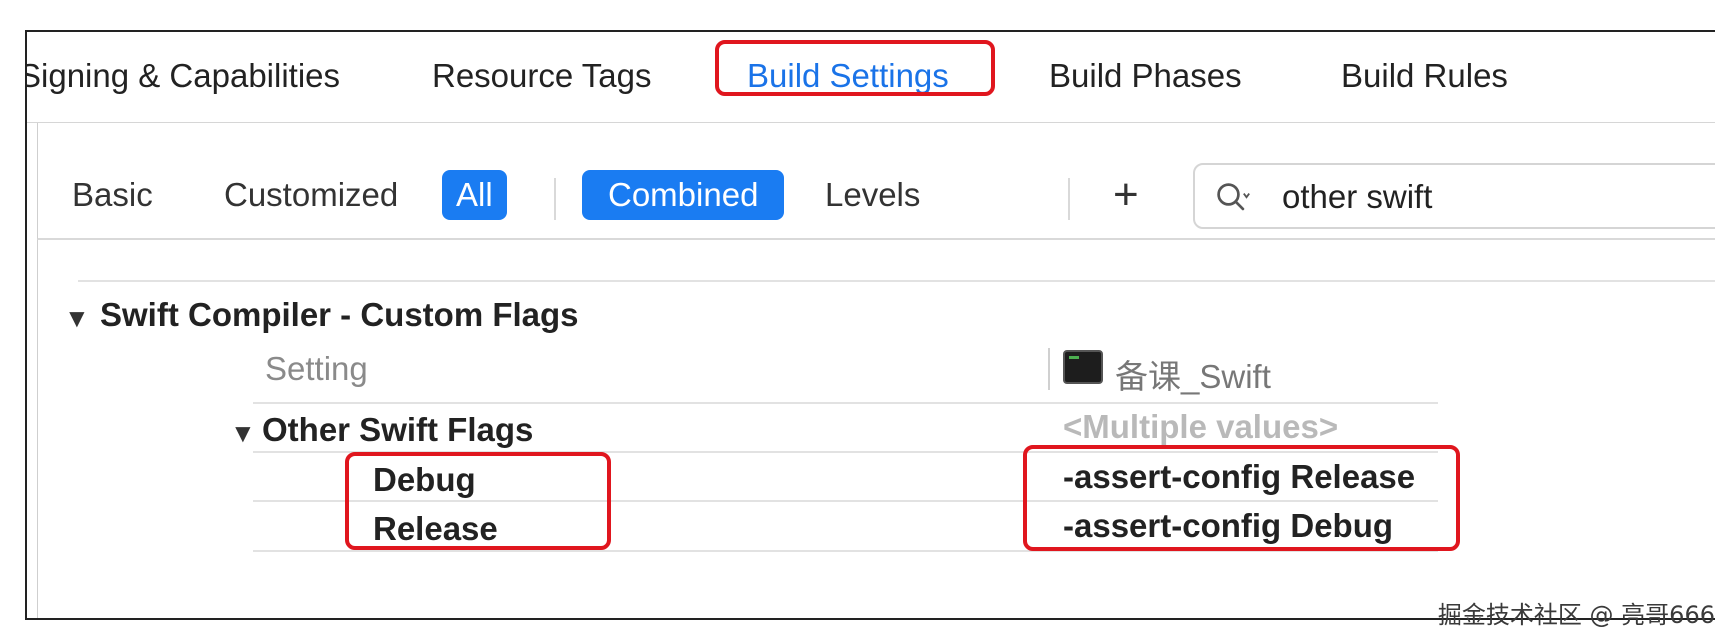  I want to click on terminal-target-icon, so click(1083, 367).